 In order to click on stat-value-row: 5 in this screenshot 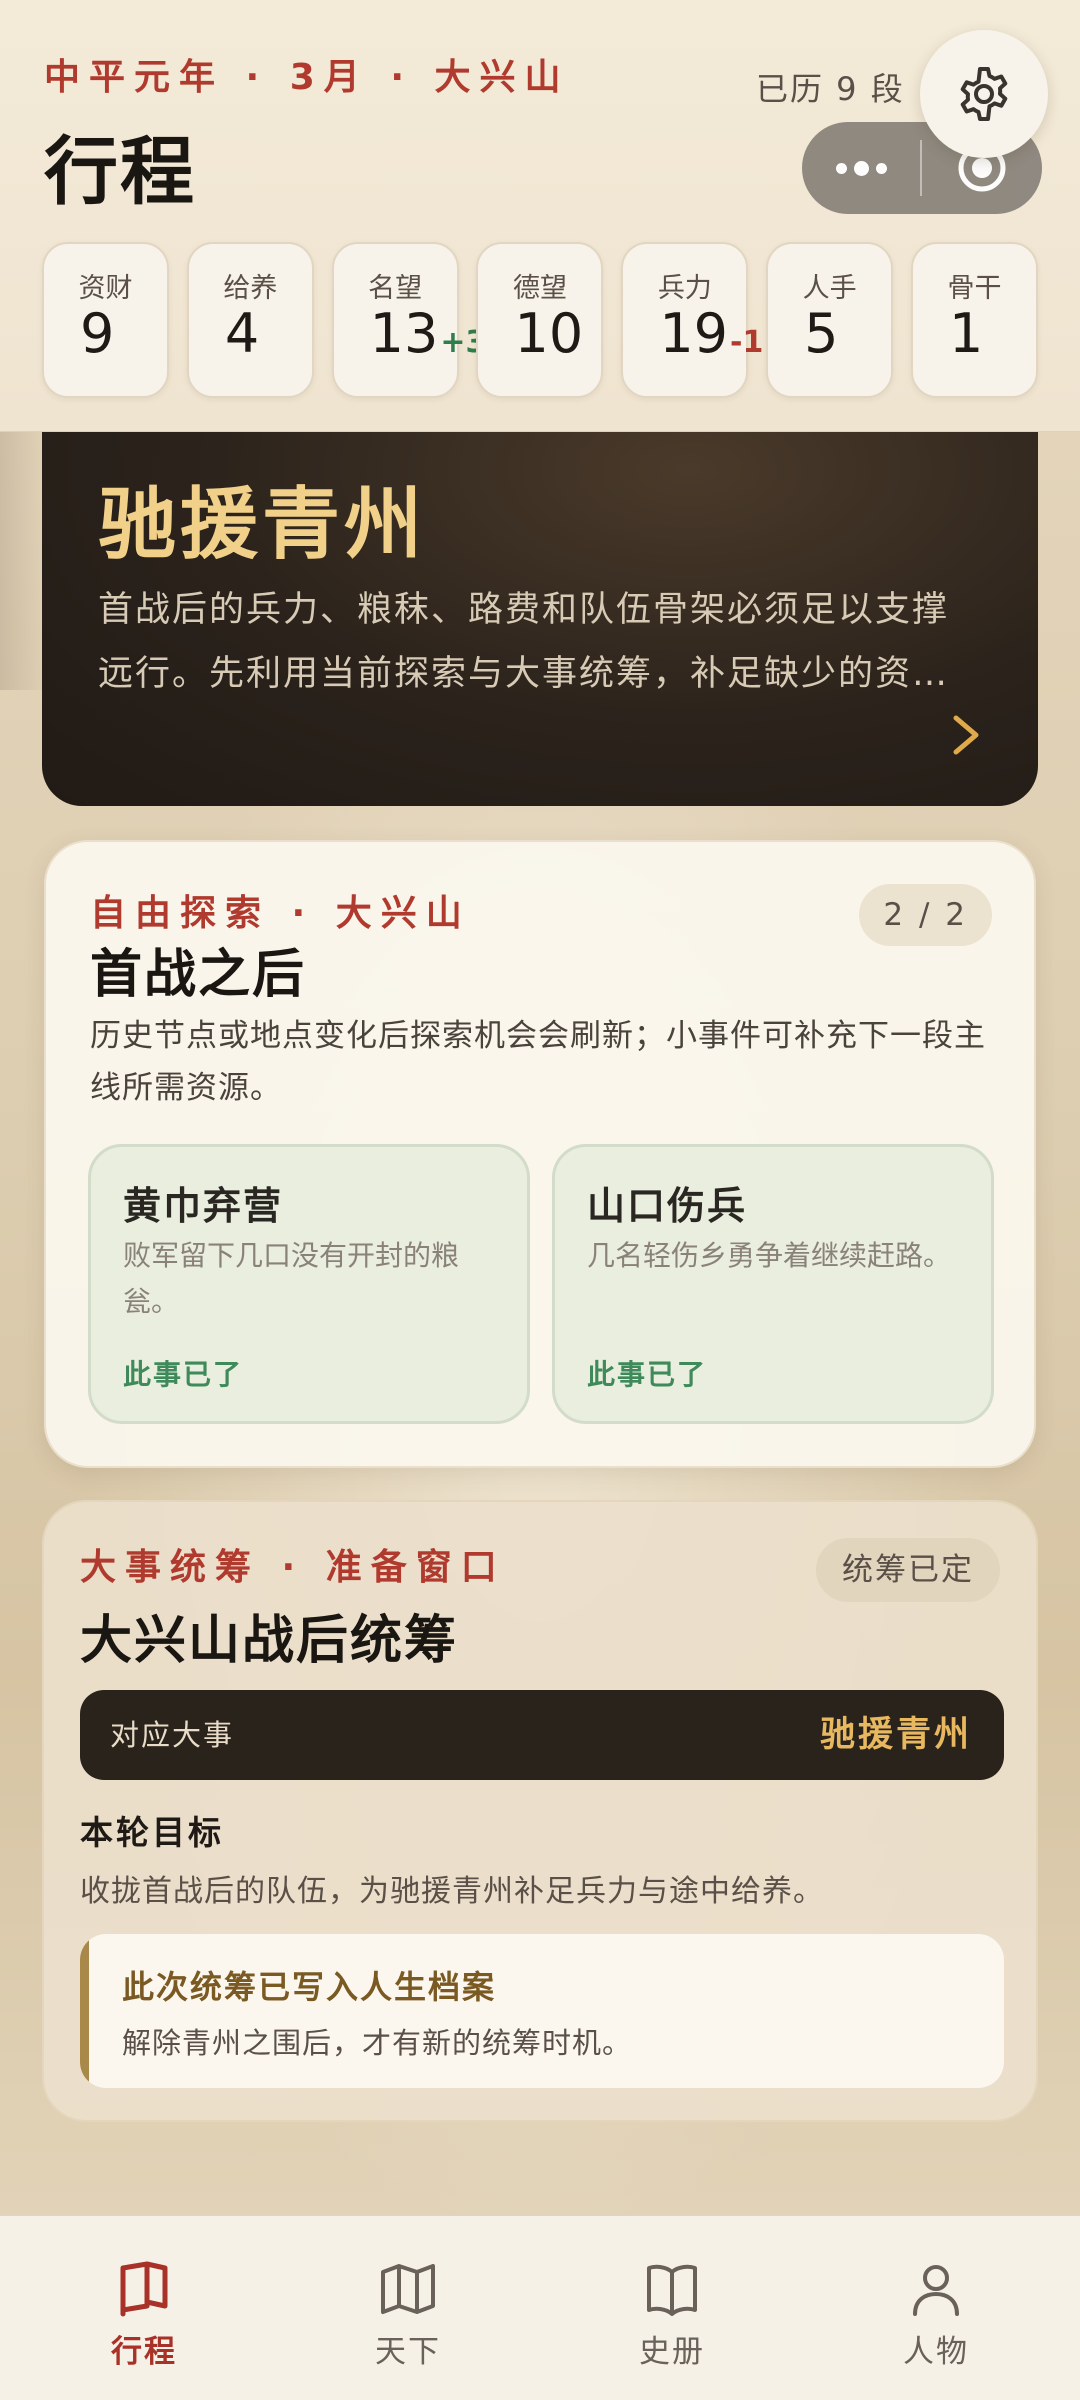, I will do `click(821, 333)`.